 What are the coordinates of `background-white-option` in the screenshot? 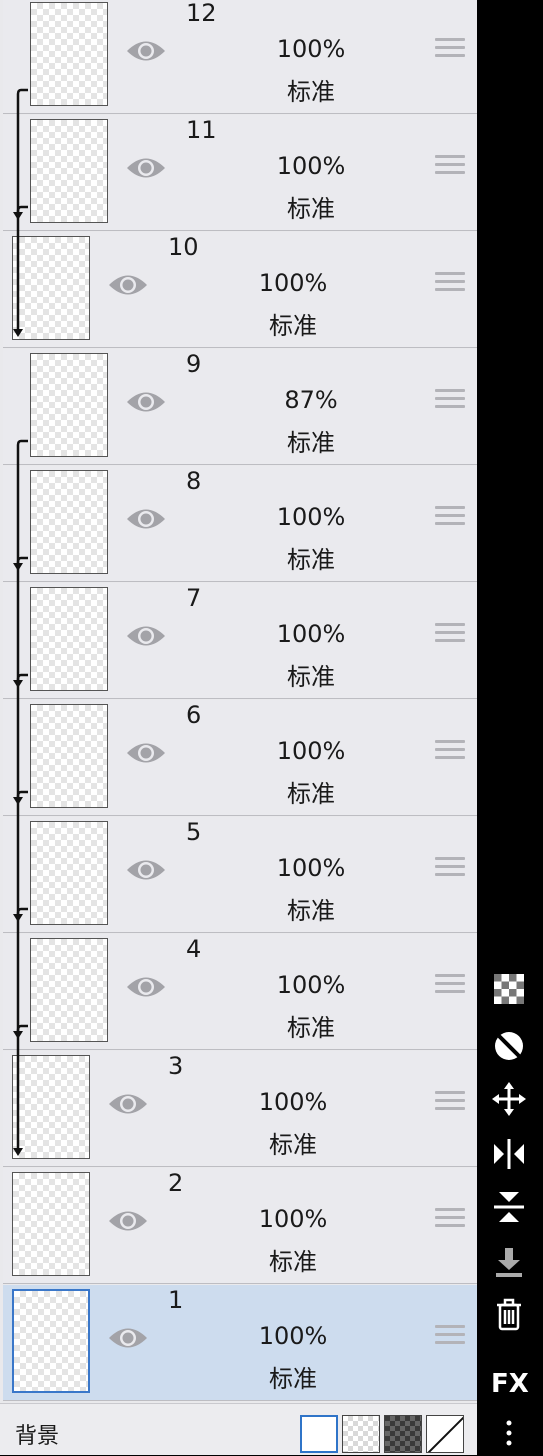 It's located at (319, 1434).